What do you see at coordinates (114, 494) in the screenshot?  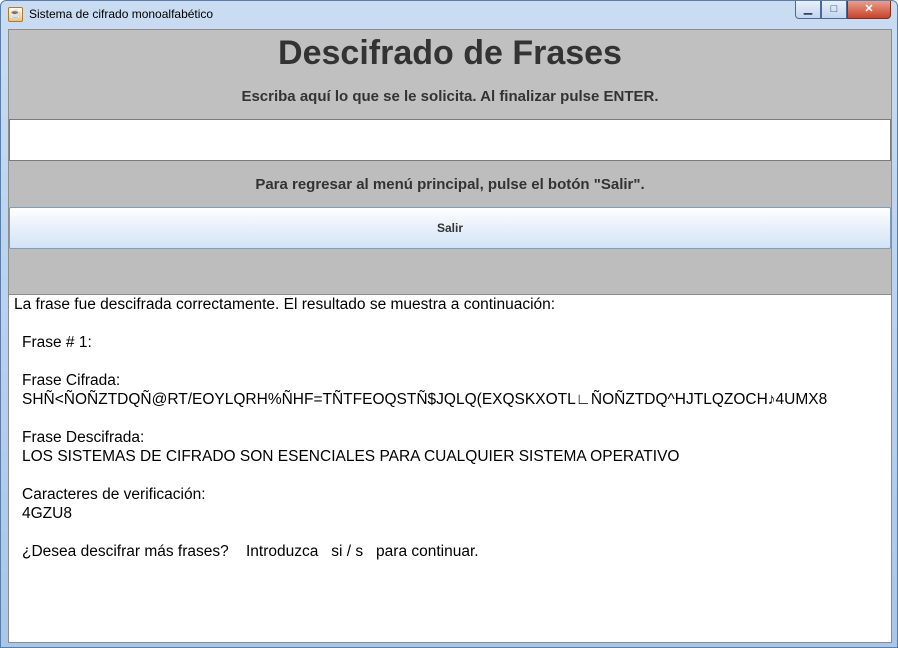 I see `verification-label: Caracteres de verificación:` at bounding box center [114, 494].